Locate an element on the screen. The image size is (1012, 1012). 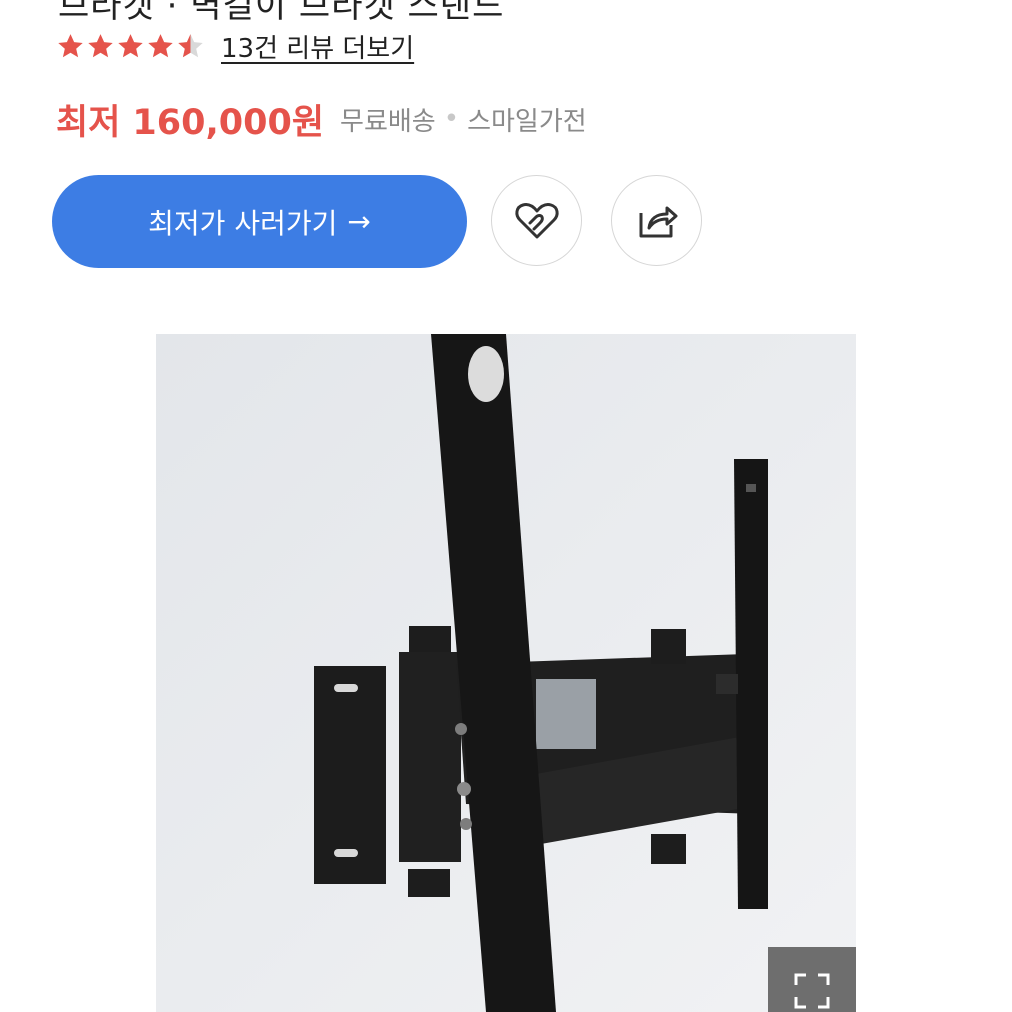
review-more-link: 13건 리뷰 더보기 is located at coordinates (317, 46).